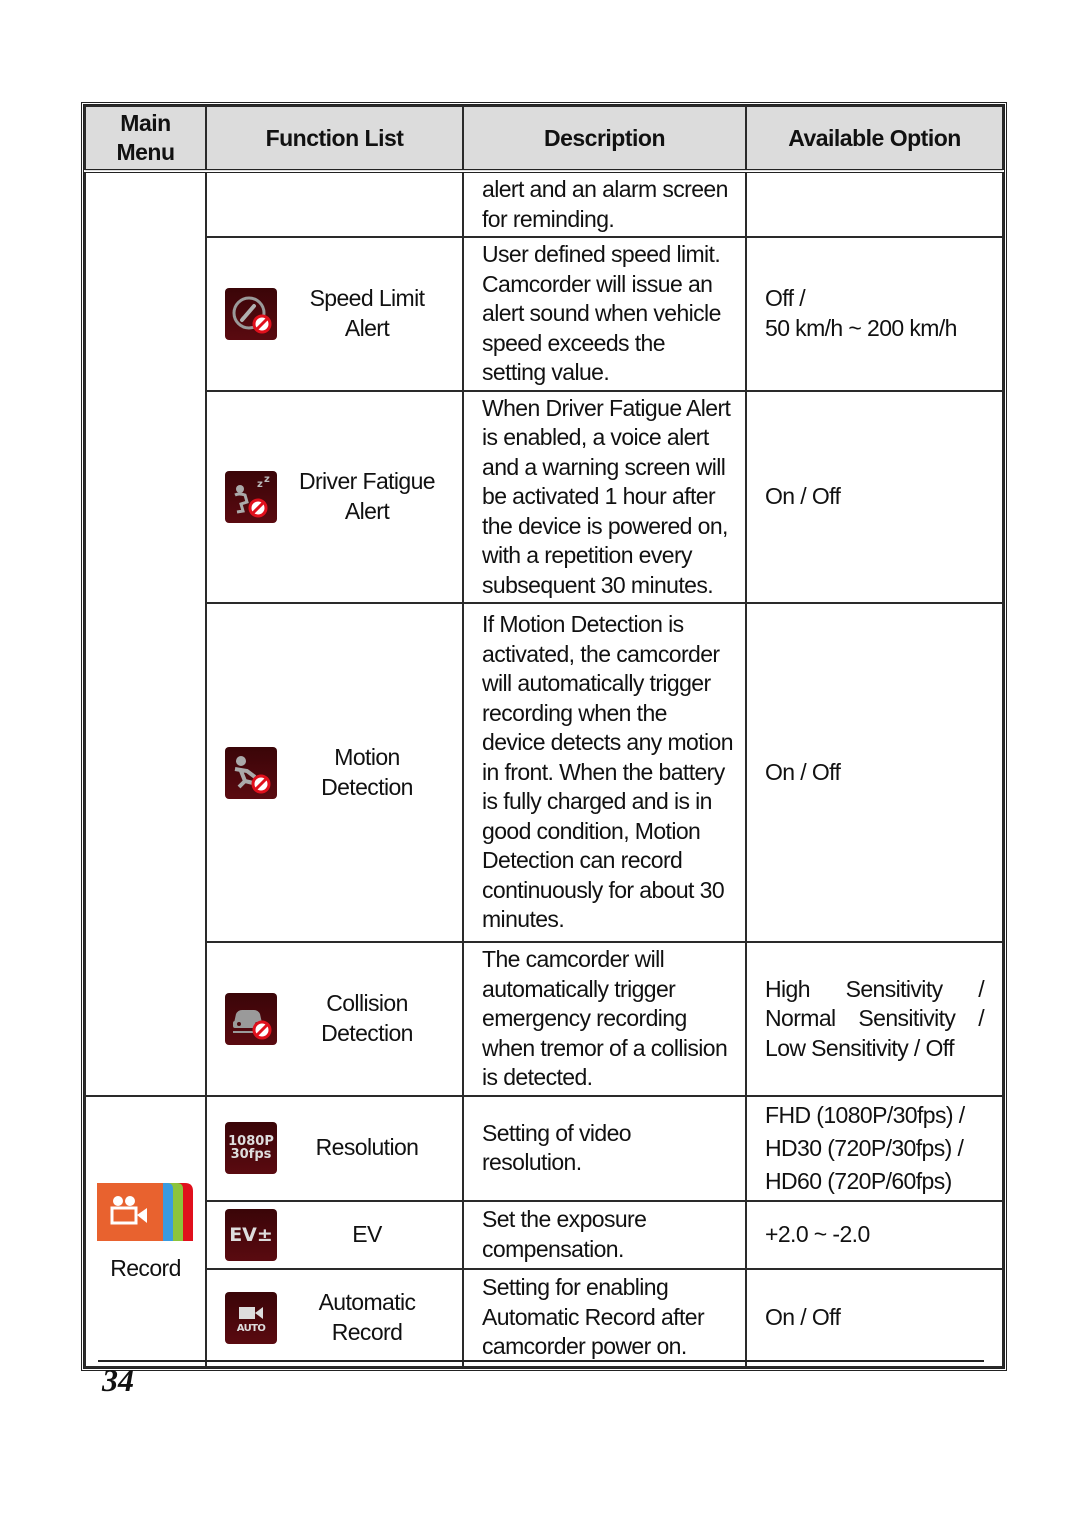 This screenshot has height=1526, width=1080. Describe the element at coordinates (251, 313) in the screenshot. I see `speed-limit-alert-icon` at that location.